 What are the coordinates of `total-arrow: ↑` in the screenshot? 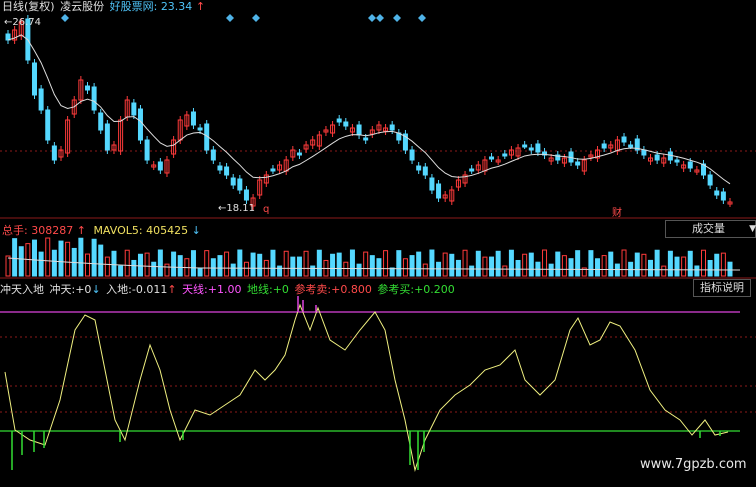 It's located at (81, 230).